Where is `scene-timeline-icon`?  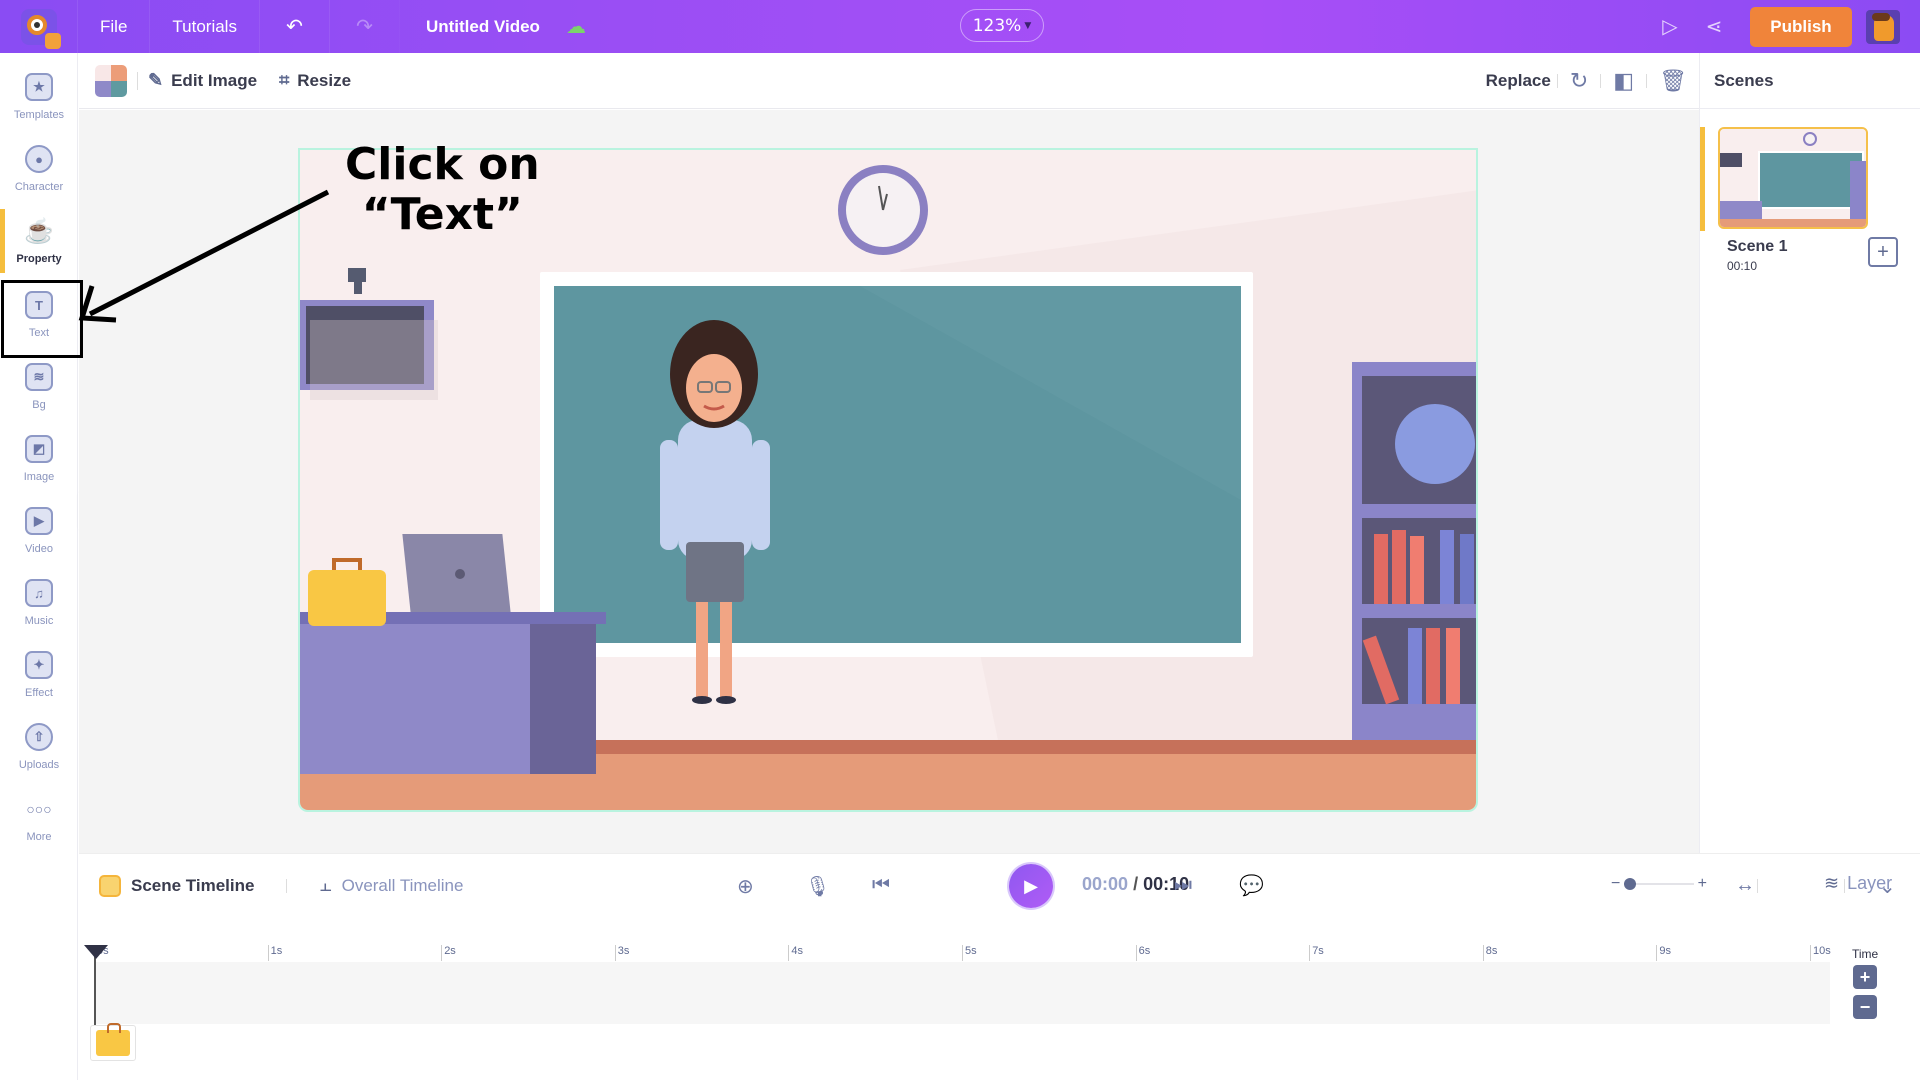 scene-timeline-icon is located at coordinates (110, 885).